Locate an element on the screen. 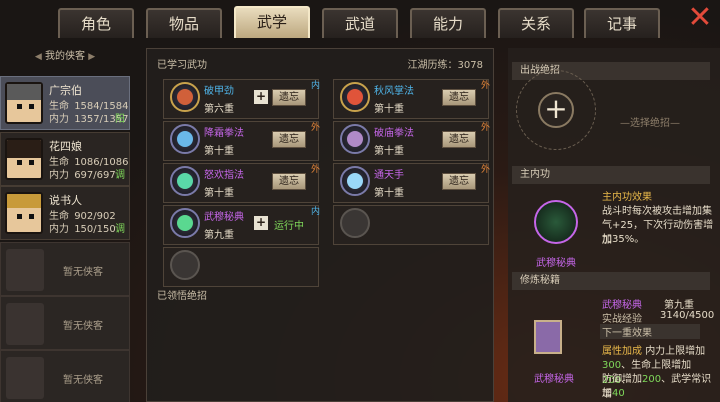  skill-card: 秋风掌法 第十重 遗忘 外 is located at coordinates (411, 99).